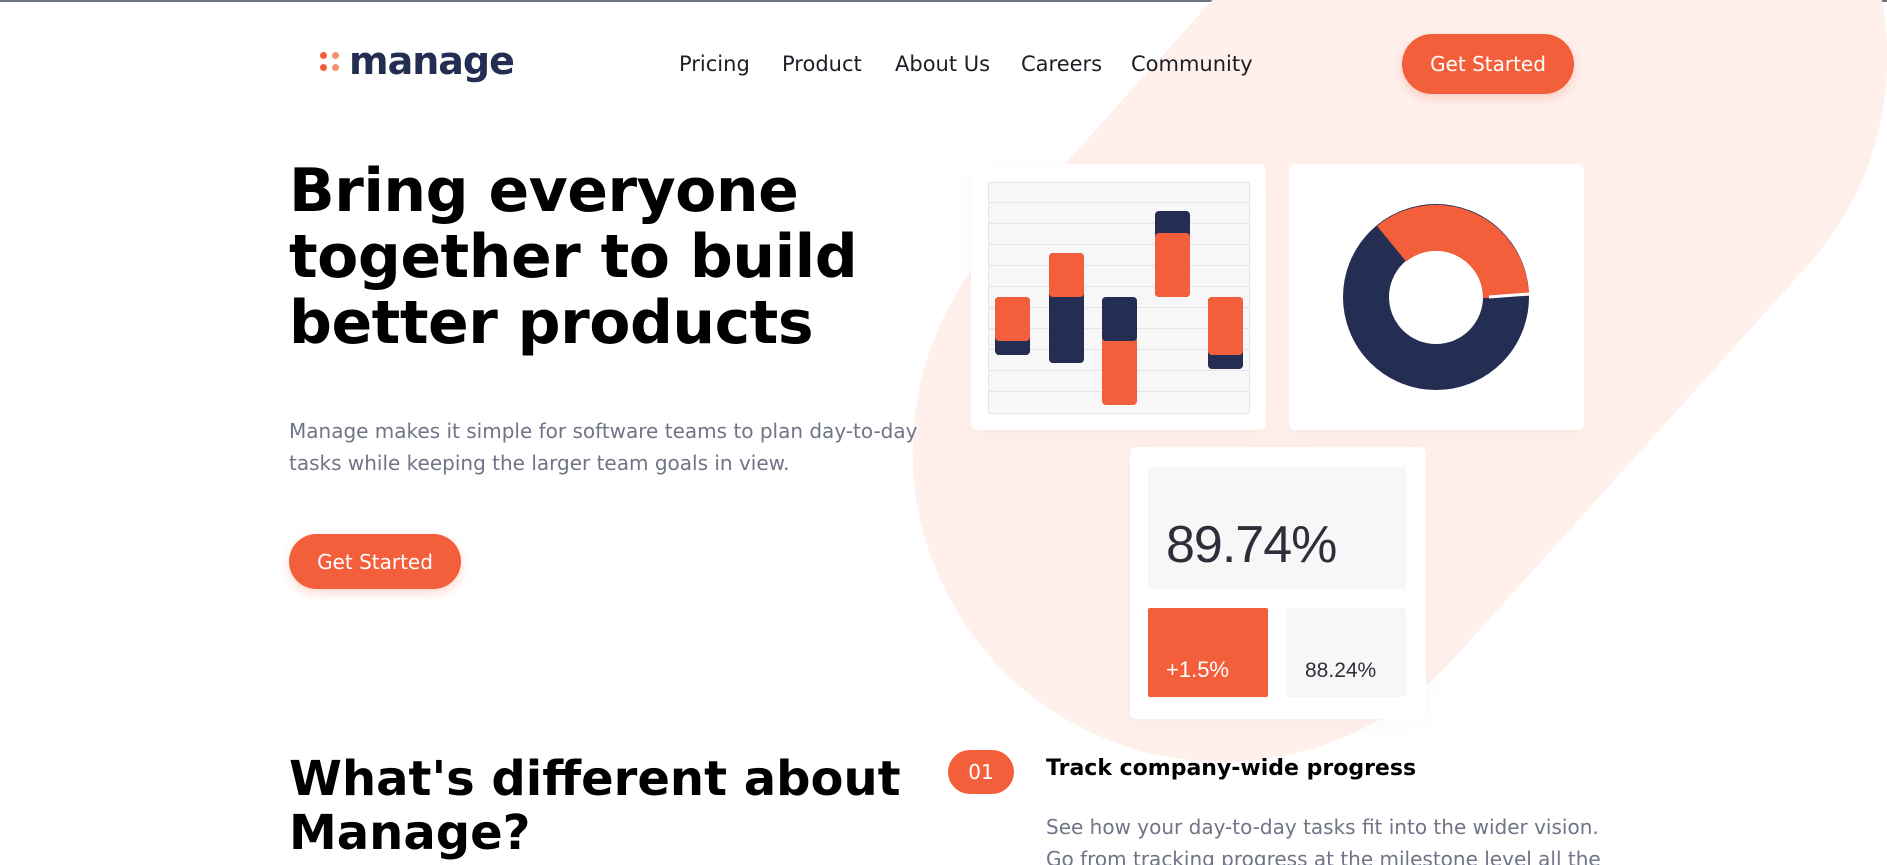 This screenshot has width=1887, height=865. I want to click on stat-change-value: +1.5%, so click(1197, 669).